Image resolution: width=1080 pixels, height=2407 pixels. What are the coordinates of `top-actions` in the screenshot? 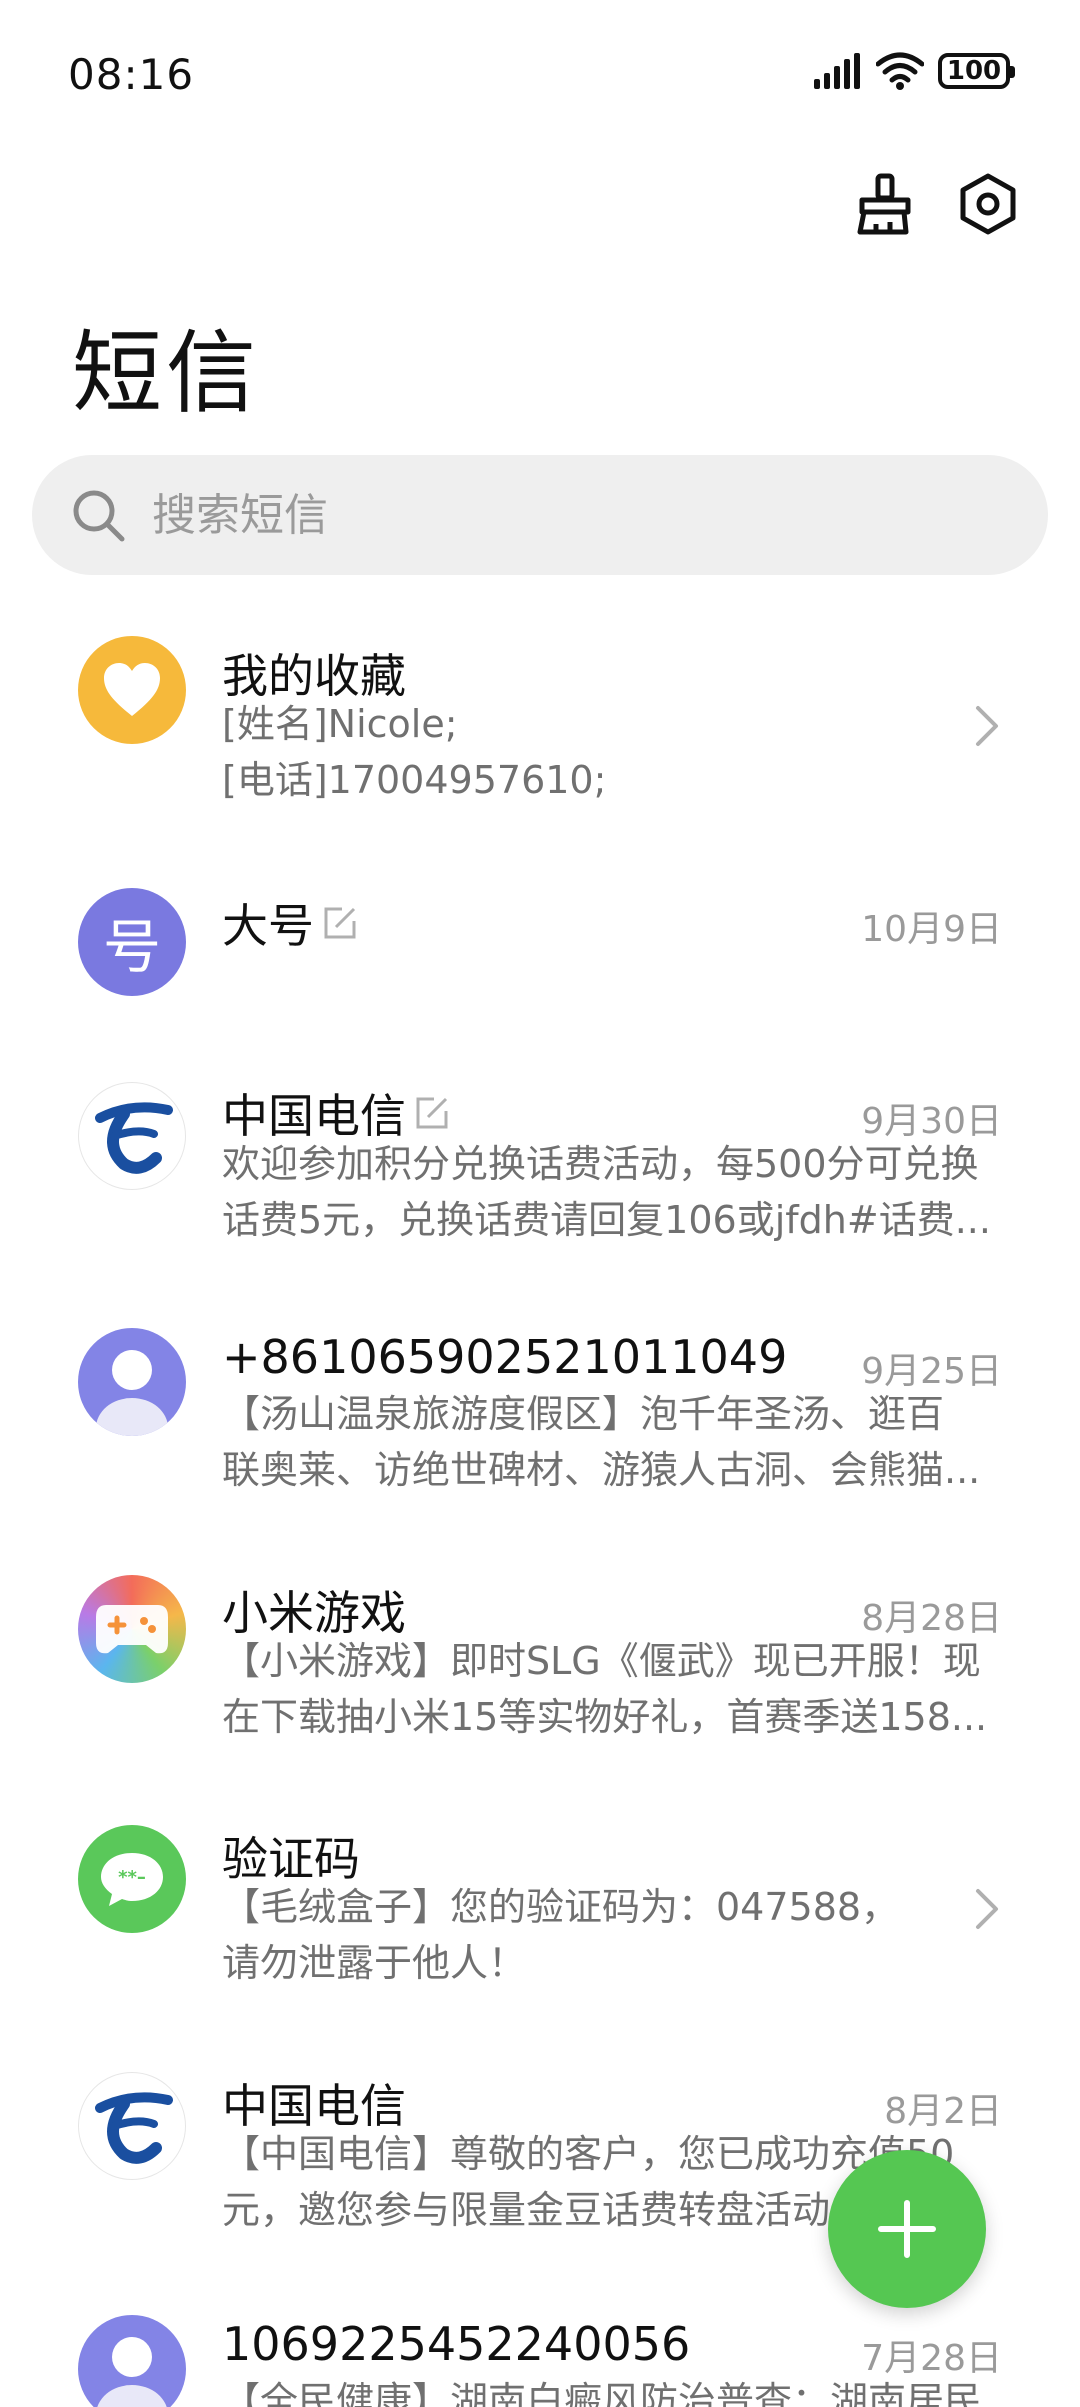 It's located at (936, 204).